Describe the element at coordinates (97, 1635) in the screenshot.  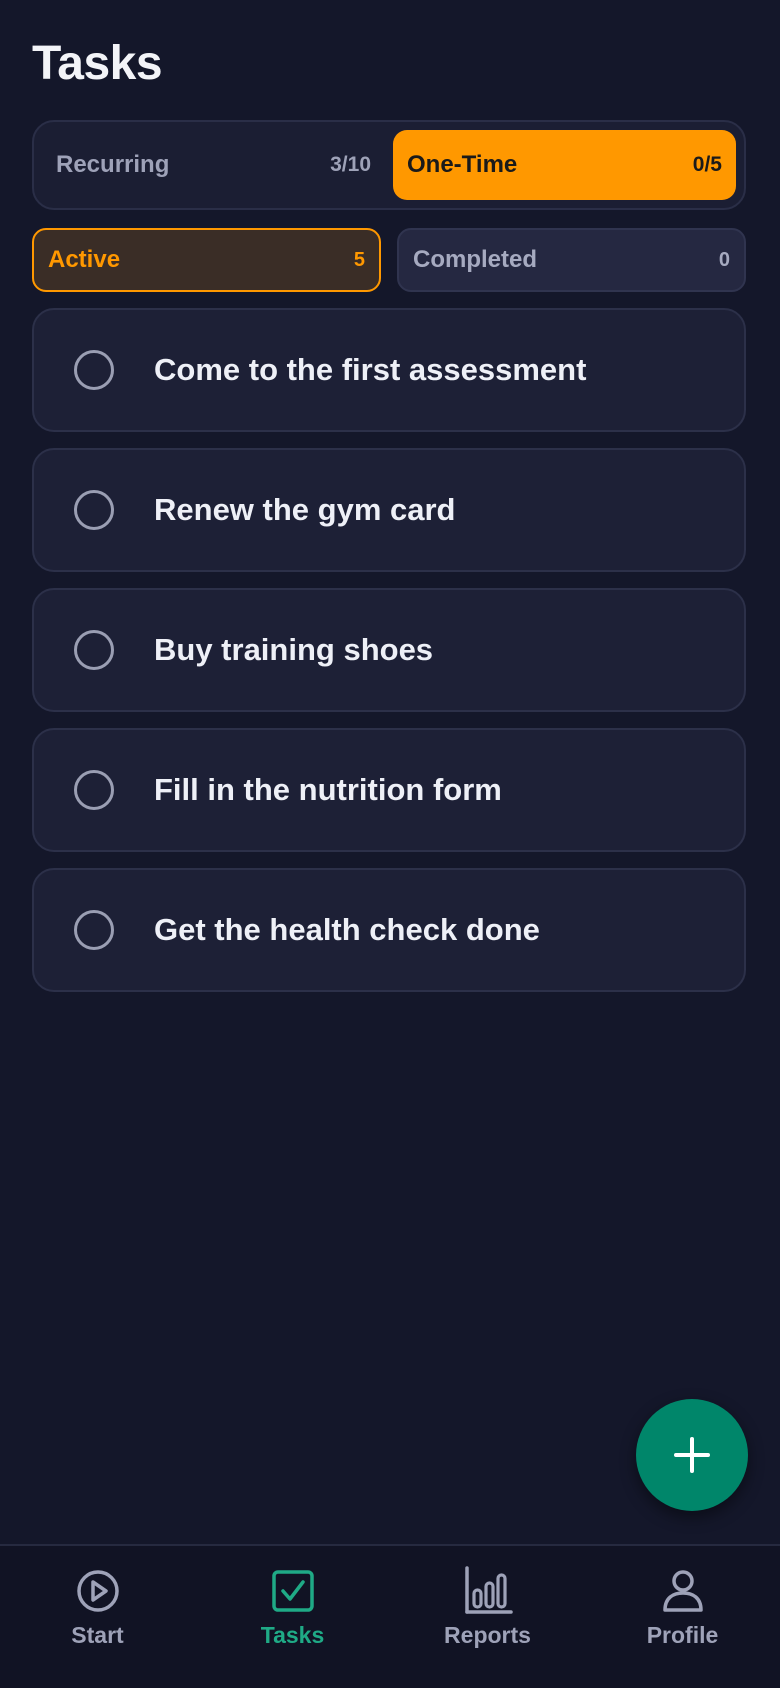
I see `nav-start-label: Start` at that location.